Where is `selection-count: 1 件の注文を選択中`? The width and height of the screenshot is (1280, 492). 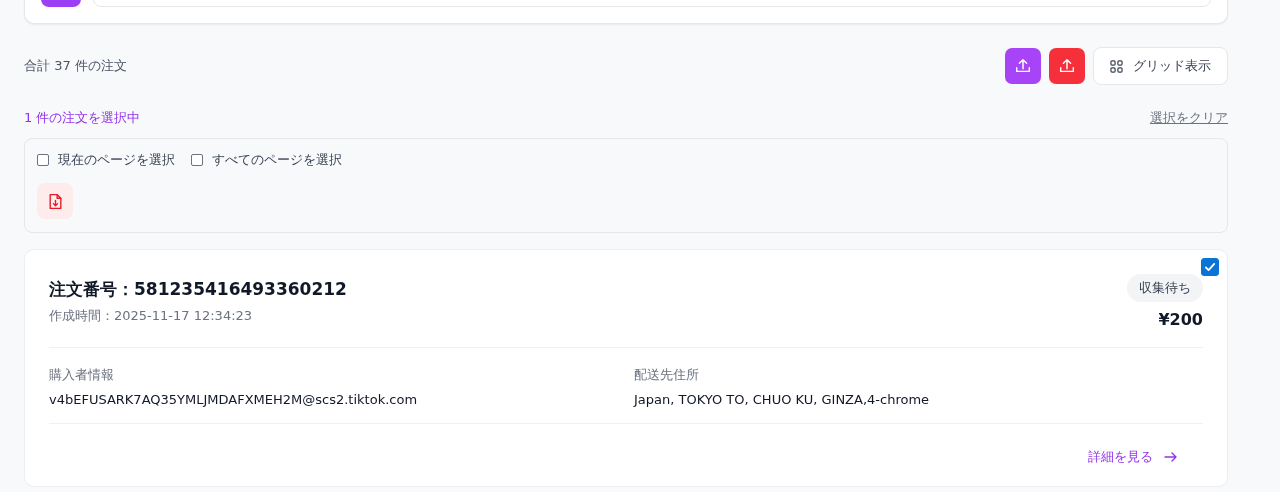 selection-count: 1 件の注文を選択中 is located at coordinates (82, 118).